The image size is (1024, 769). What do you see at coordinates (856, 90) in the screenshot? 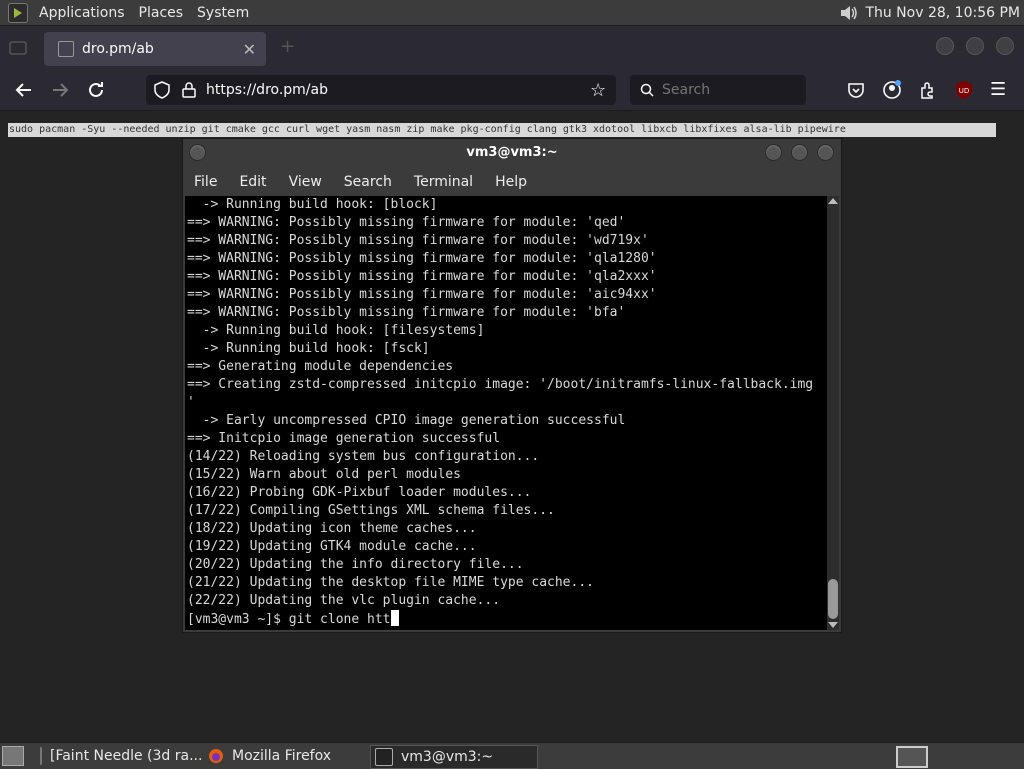
I see `pocket-icon` at bounding box center [856, 90].